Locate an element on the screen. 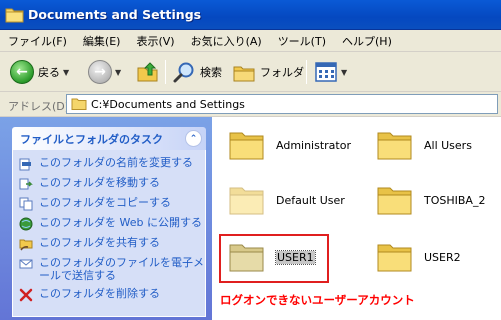  folder-name: TOSHIBA_2 is located at coordinates (455, 200).